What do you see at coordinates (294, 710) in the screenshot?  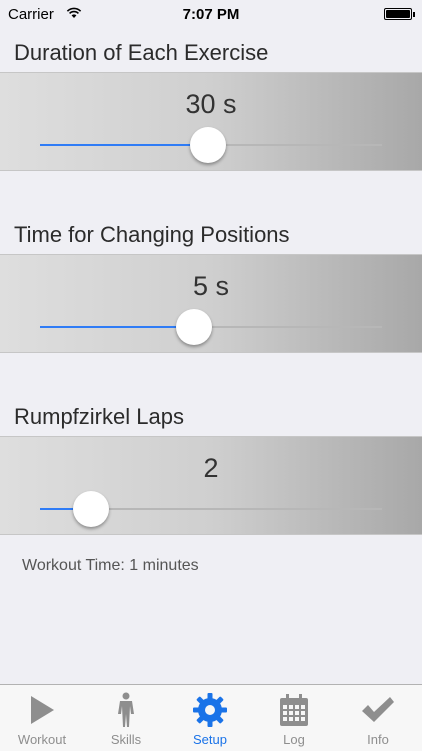 I see `calendar-icon` at bounding box center [294, 710].